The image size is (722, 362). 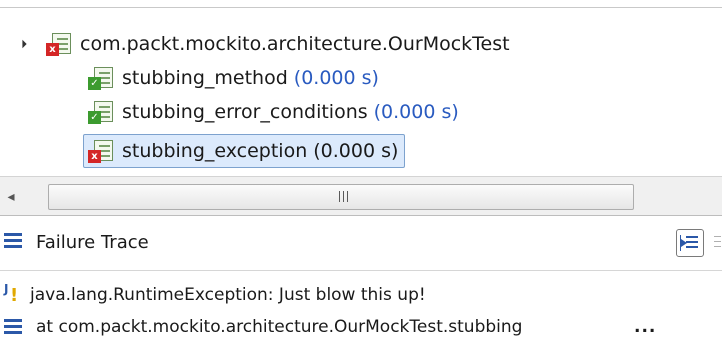 I want to click on failure-trace-title: Failure Trace, so click(x=92, y=242).